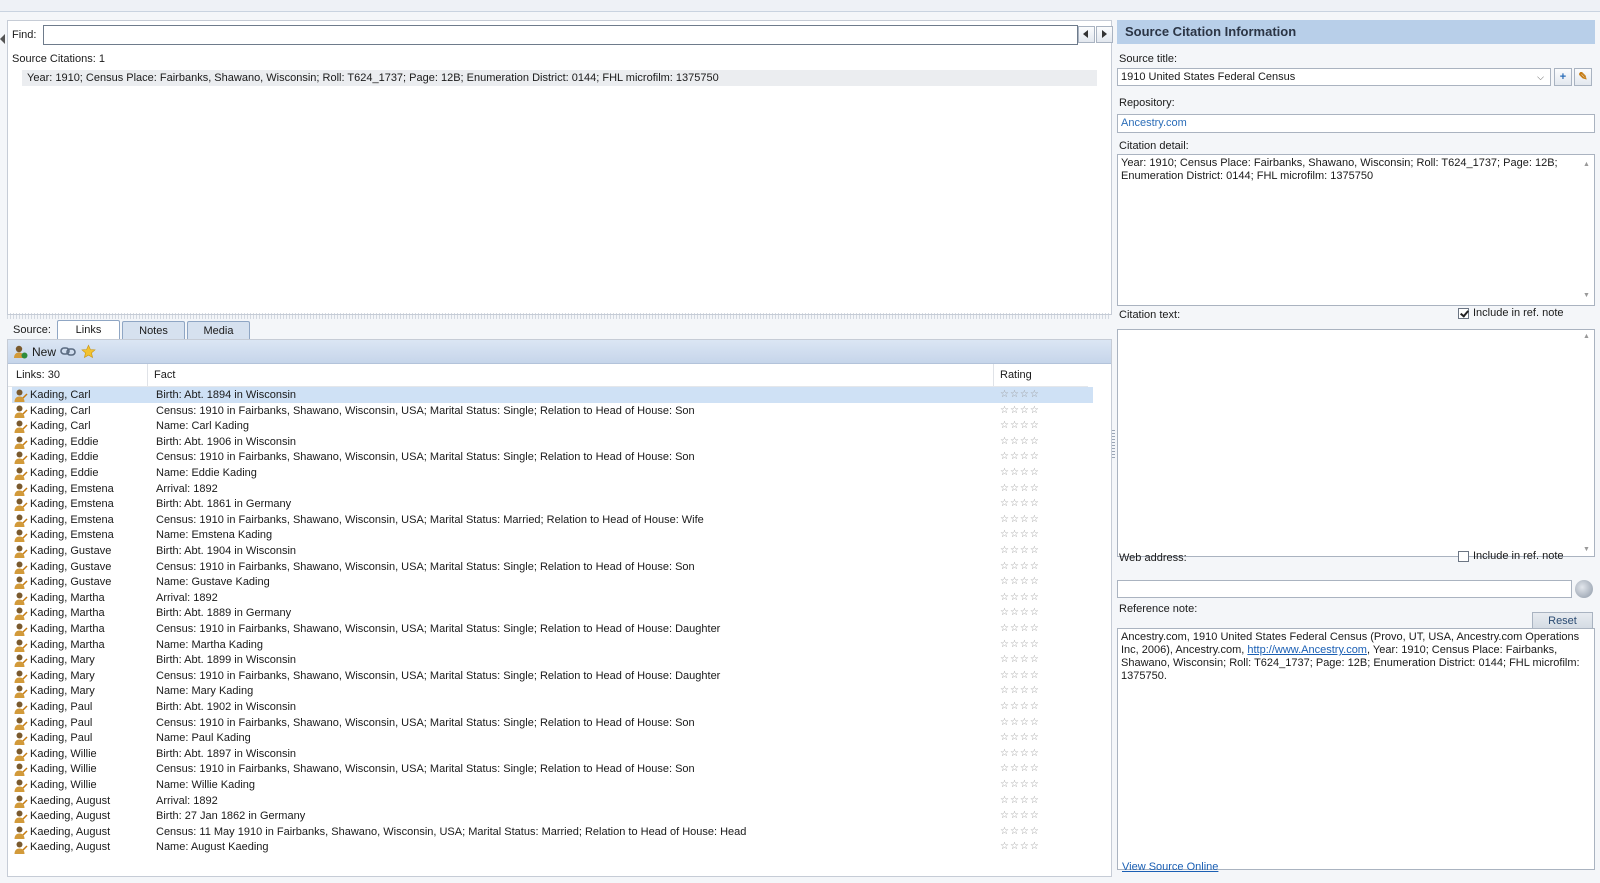 This screenshot has height=883, width=1600. I want to click on table-row: Kading, Willie Name: Willie Kading ☆☆☆☆, so click(552, 785).